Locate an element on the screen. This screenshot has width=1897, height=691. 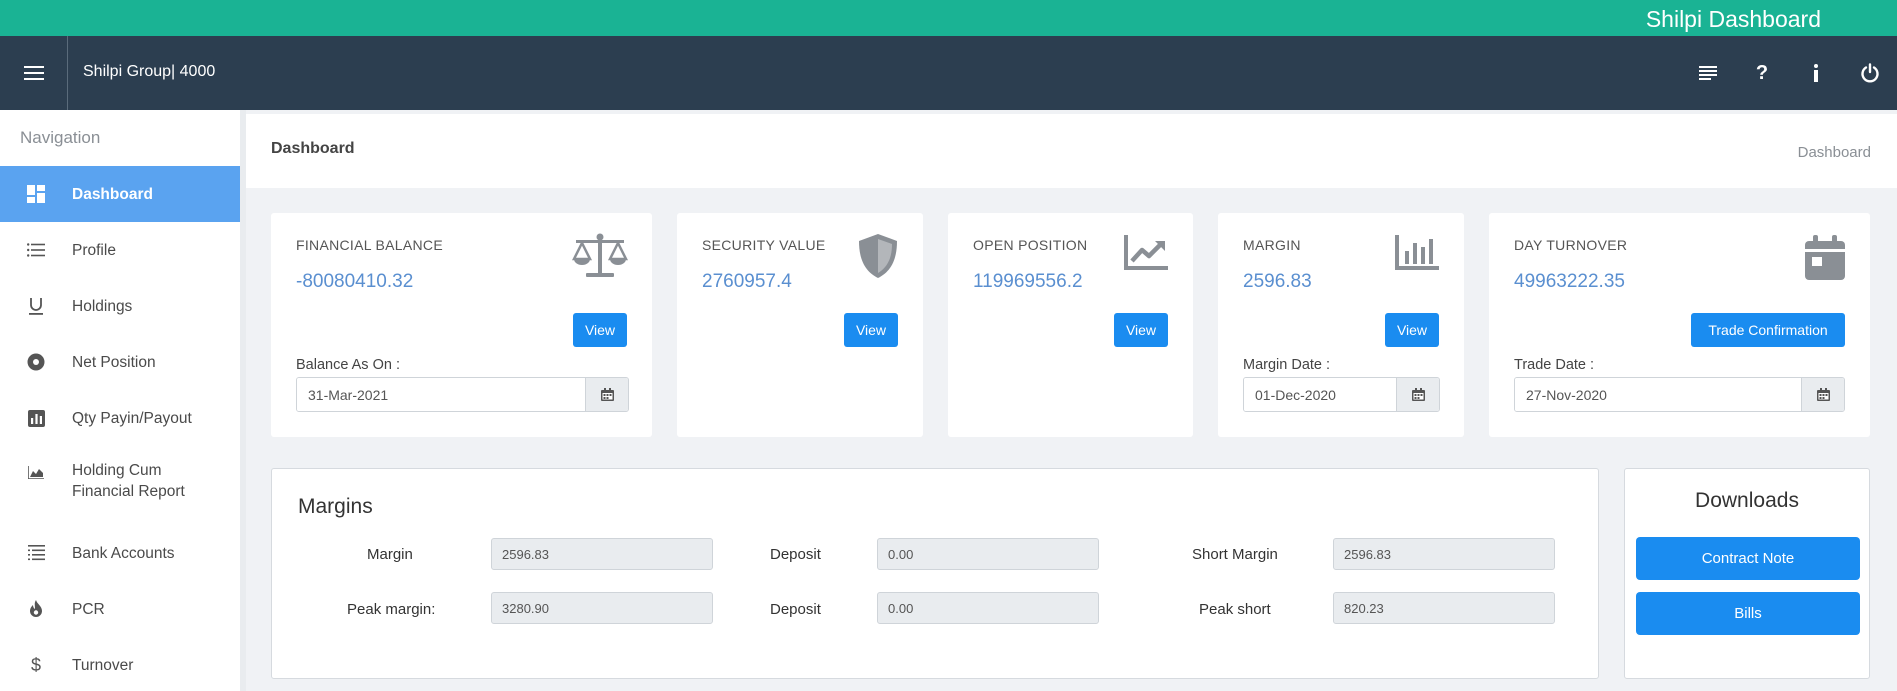
top-brand-bar: Shilpi Dashboard is located at coordinates (948, 18).